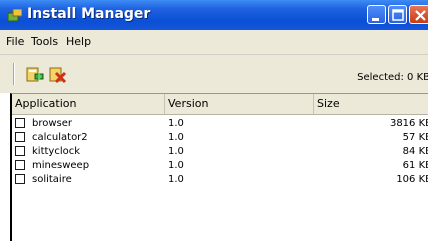  I want to click on remove-icon, so click(58, 75).